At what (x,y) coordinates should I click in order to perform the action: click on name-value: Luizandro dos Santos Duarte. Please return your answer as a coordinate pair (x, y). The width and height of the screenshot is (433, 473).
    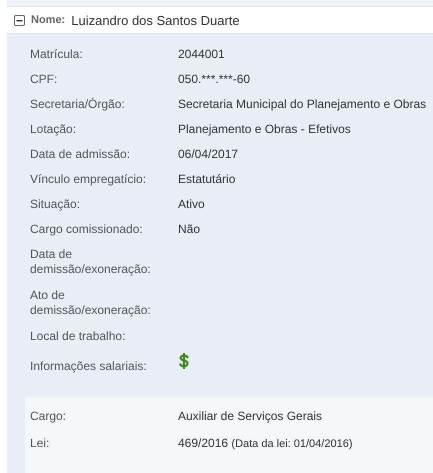
    Looking at the image, I should click on (155, 20).